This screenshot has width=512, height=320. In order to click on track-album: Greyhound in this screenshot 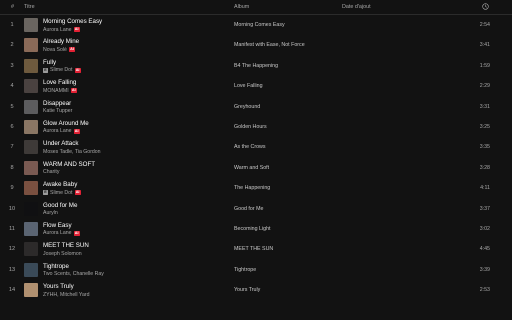, I will do `click(247, 107)`.